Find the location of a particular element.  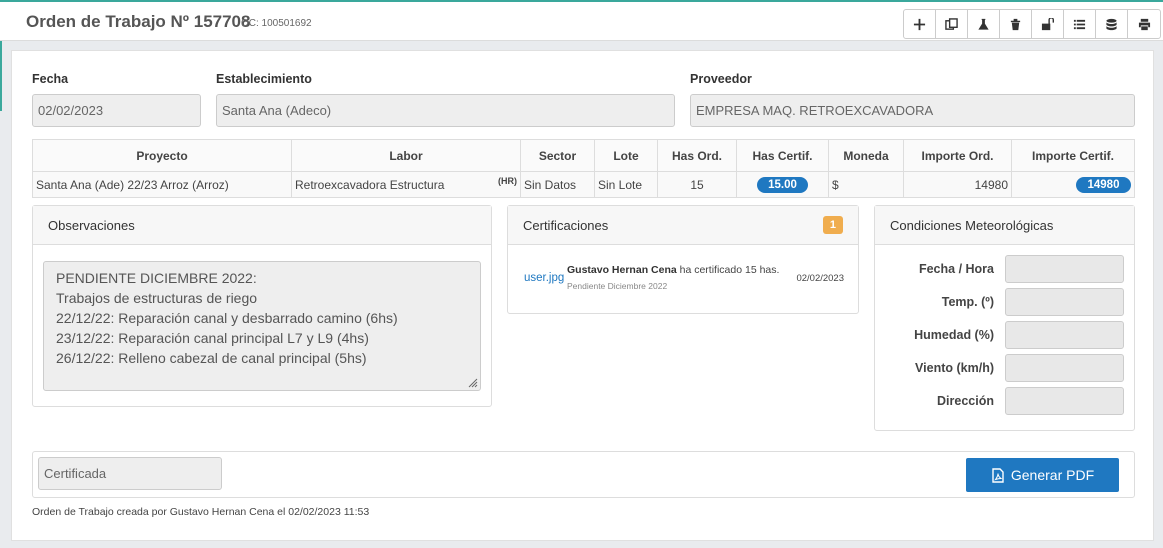

database-button is located at coordinates (1112, 24).